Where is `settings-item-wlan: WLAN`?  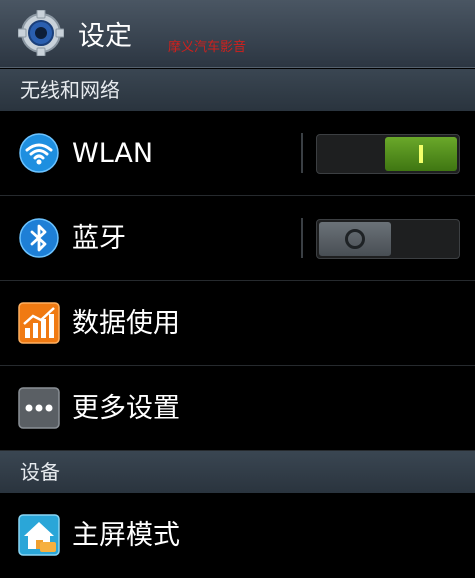
settings-item-wlan: WLAN is located at coordinates (237, 153).